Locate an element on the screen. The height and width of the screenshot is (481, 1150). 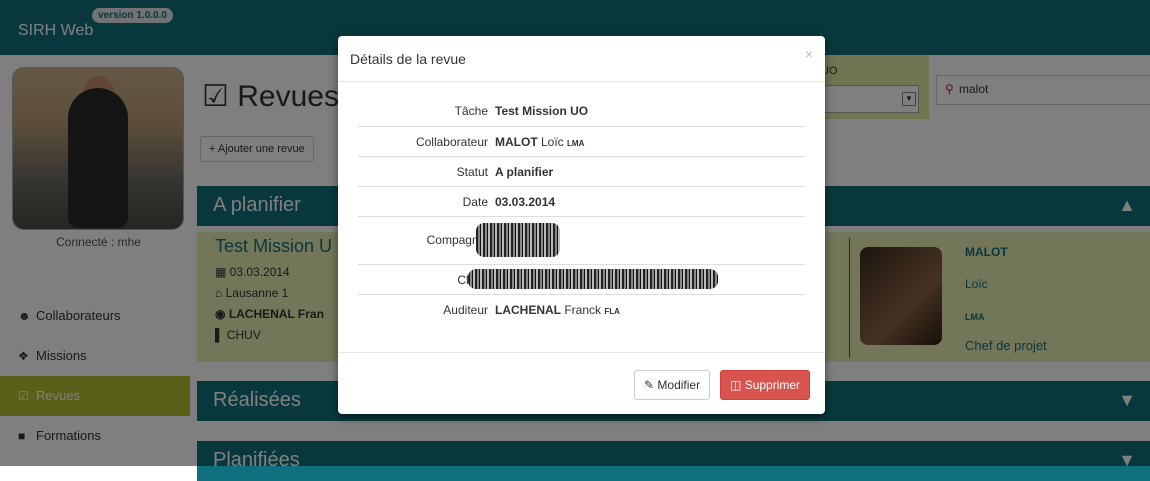
detail-value-rest: Franck is located at coordinates (583, 310).